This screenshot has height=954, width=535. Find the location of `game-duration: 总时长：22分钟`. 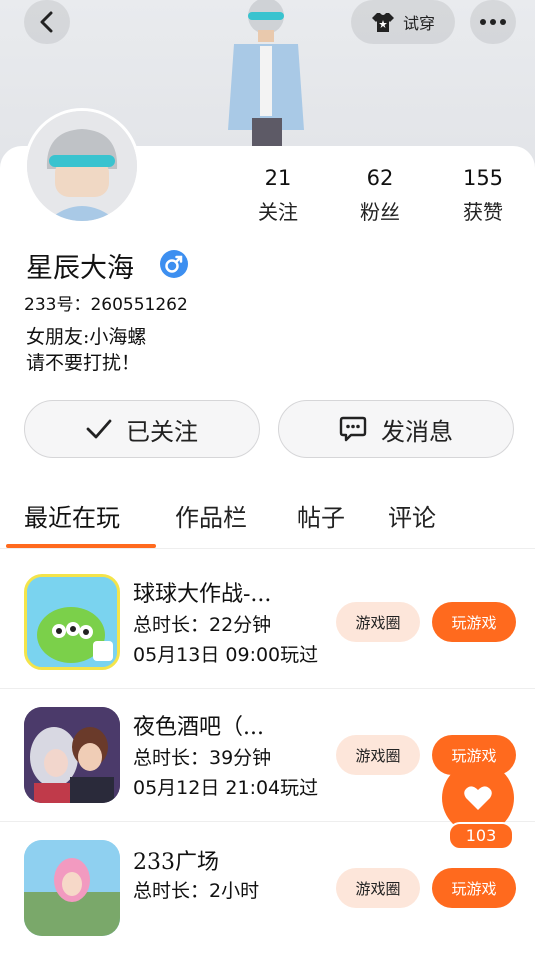

game-duration: 总时长：22分钟 is located at coordinates (202, 625).